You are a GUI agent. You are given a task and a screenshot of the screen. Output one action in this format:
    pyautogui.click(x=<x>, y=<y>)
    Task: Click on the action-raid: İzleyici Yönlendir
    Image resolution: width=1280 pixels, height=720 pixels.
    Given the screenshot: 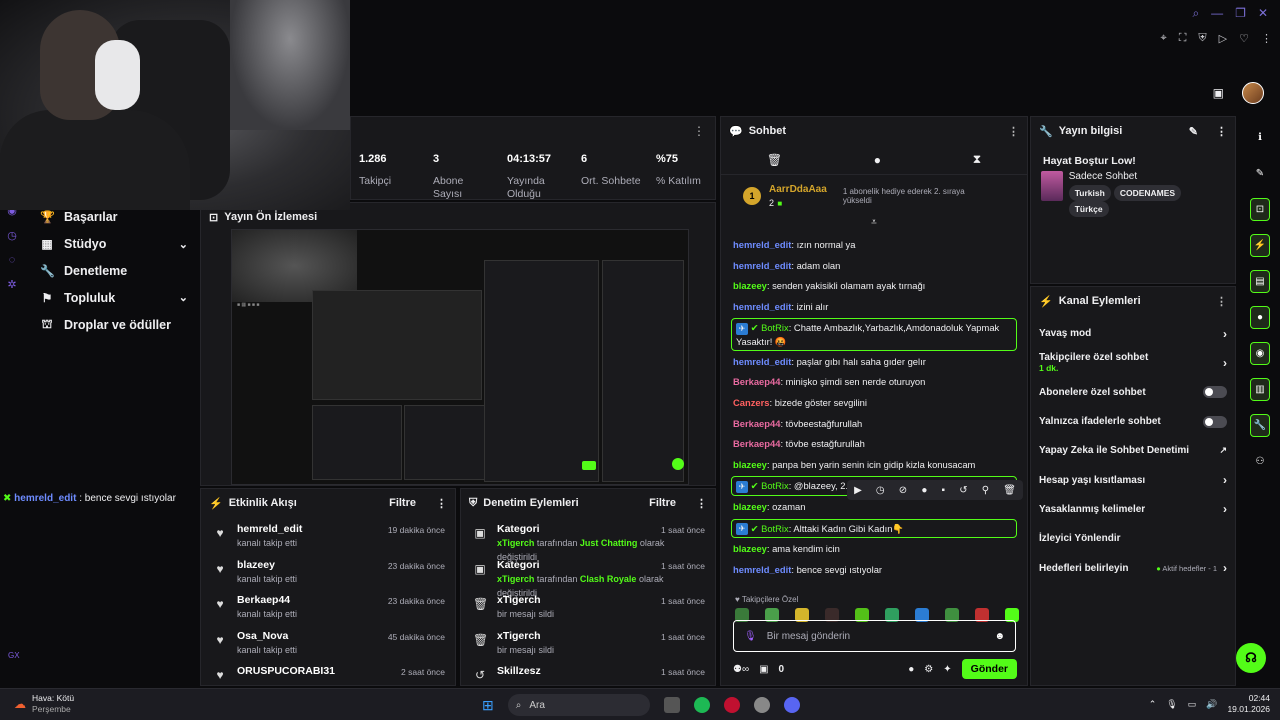 What is the action you would take?
    pyautogui.click(x=1133, y=538)
    